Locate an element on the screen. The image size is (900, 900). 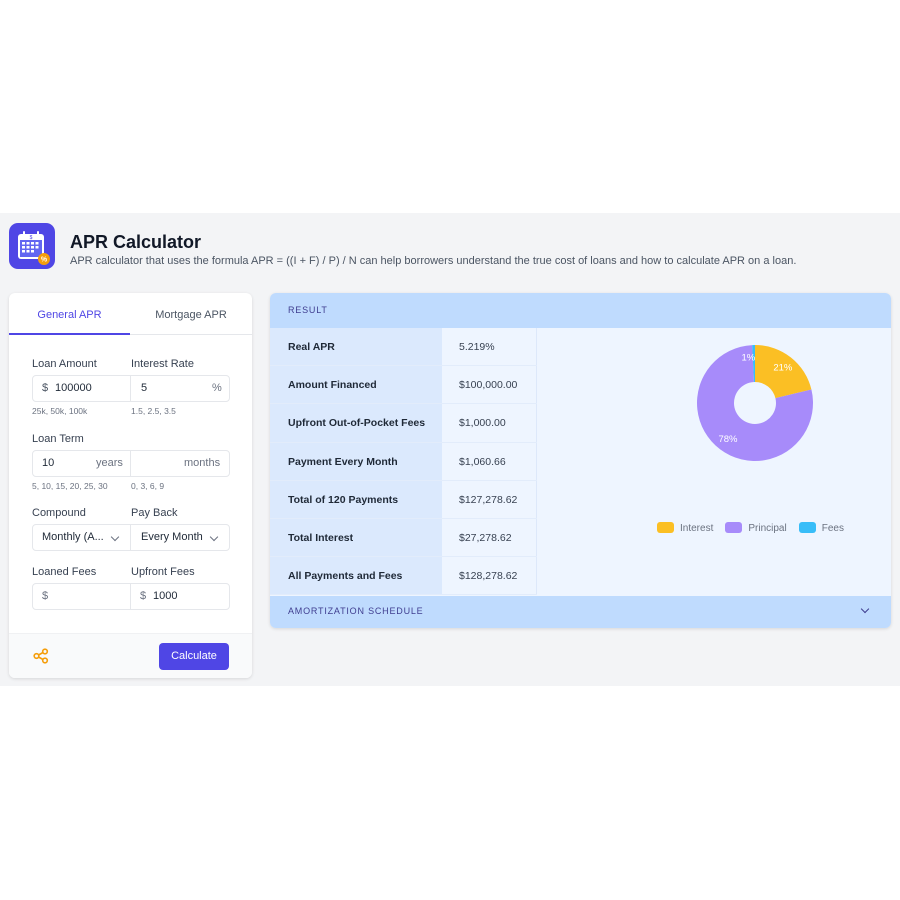
amortization-label: AMORTIZATION SCHEDULE is located at coordinates (356, 611).